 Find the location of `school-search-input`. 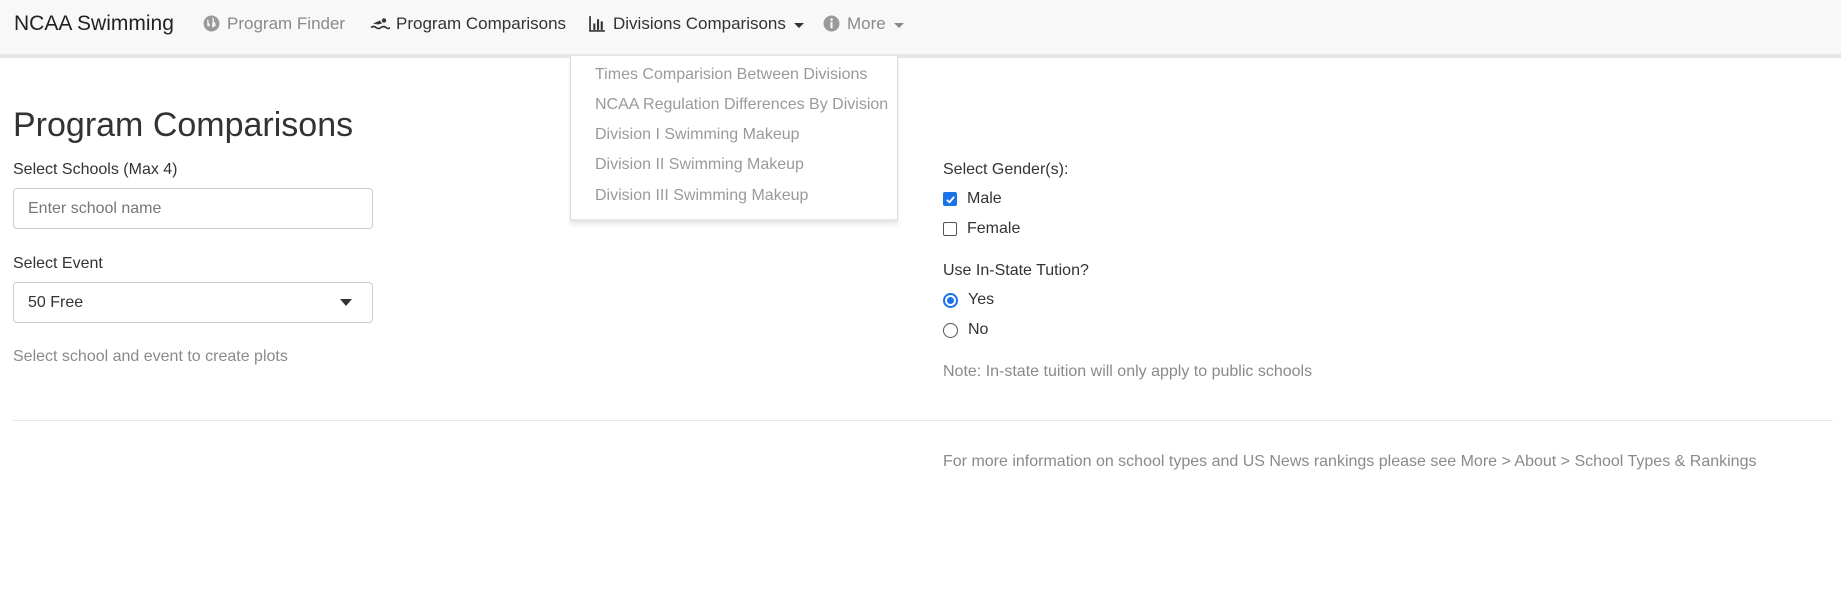

school-search-input is located at coordinates (193, 208).